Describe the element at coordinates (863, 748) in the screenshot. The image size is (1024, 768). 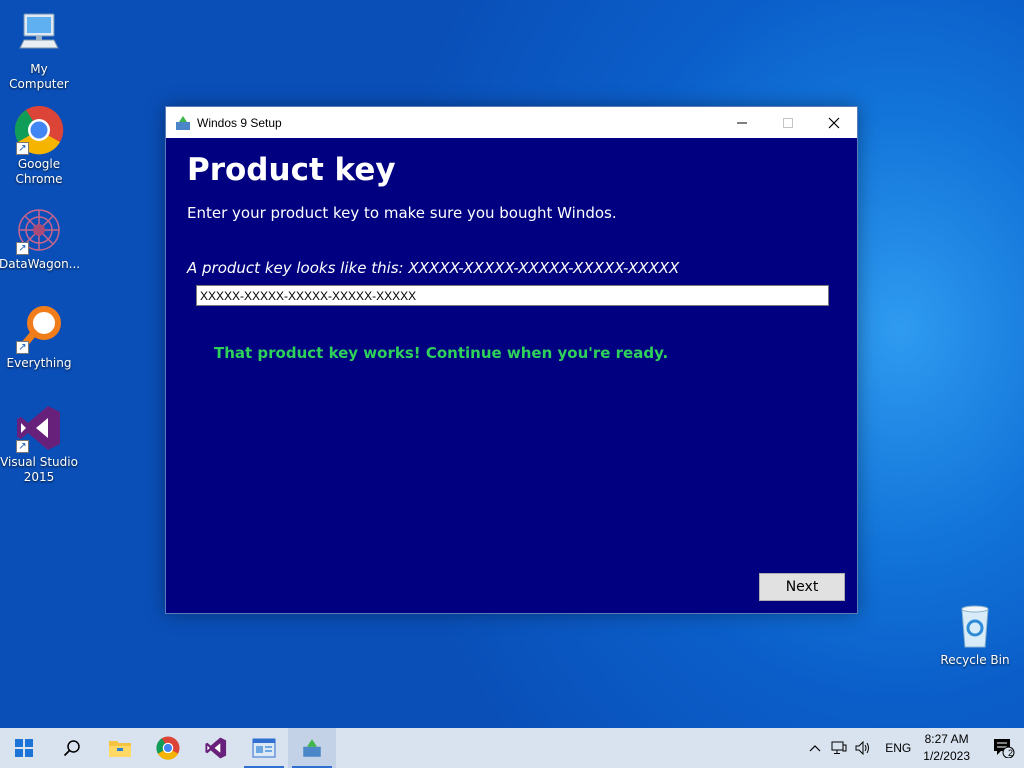
I see `volume-icon` at that location.